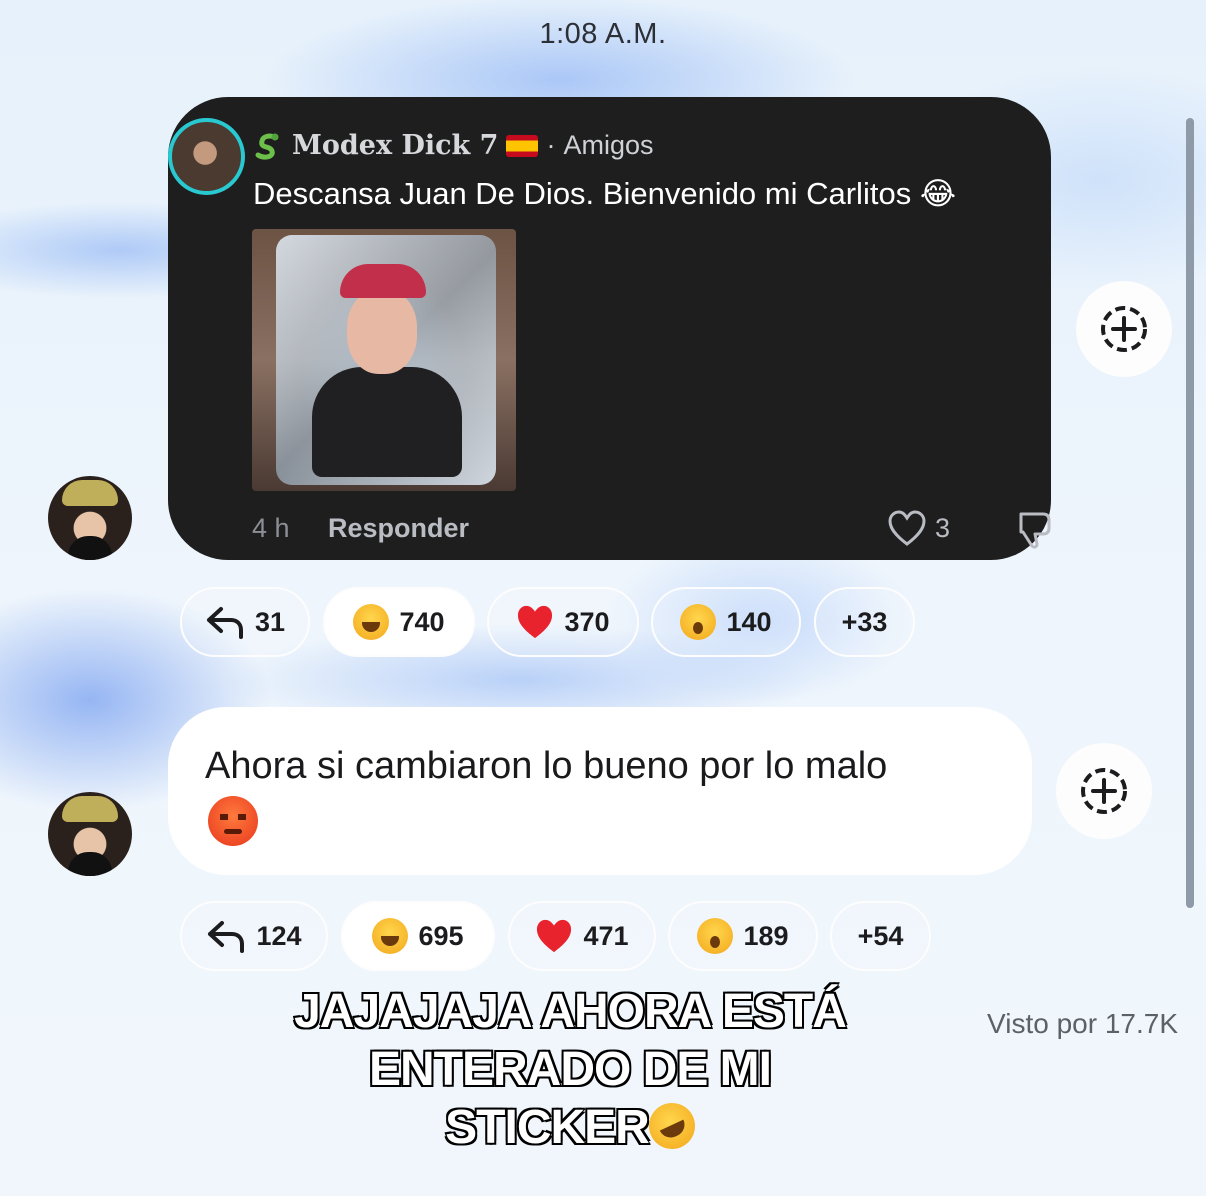 This screenshot has width=1206, height=1196. What do you see at coordinates (582, 936) in the screenshot?
I see `reaction-pill-heart: 471` at bounding box center [582, 936].